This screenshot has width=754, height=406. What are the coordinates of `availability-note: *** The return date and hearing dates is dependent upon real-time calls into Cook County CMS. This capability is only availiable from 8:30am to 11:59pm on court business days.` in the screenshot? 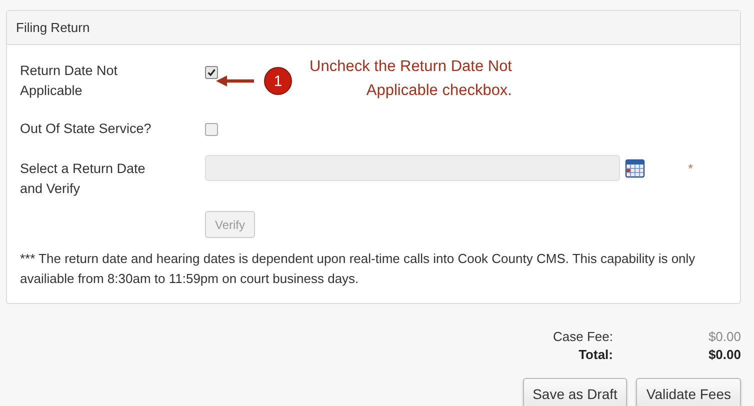 It's located at (358, 269).